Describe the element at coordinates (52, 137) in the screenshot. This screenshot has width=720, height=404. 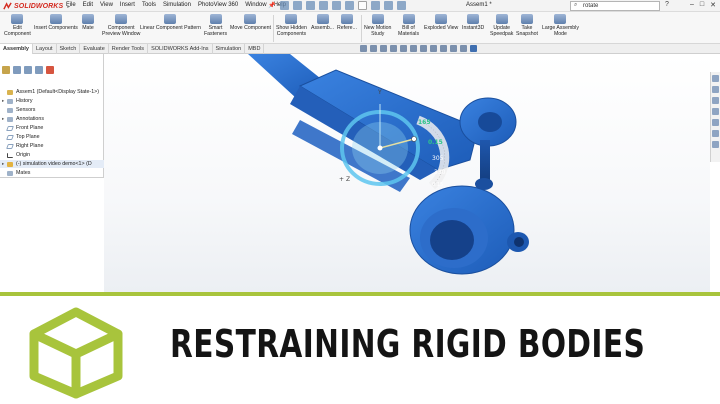
I see `tree-item-top-plane: Top Plane` at that location.